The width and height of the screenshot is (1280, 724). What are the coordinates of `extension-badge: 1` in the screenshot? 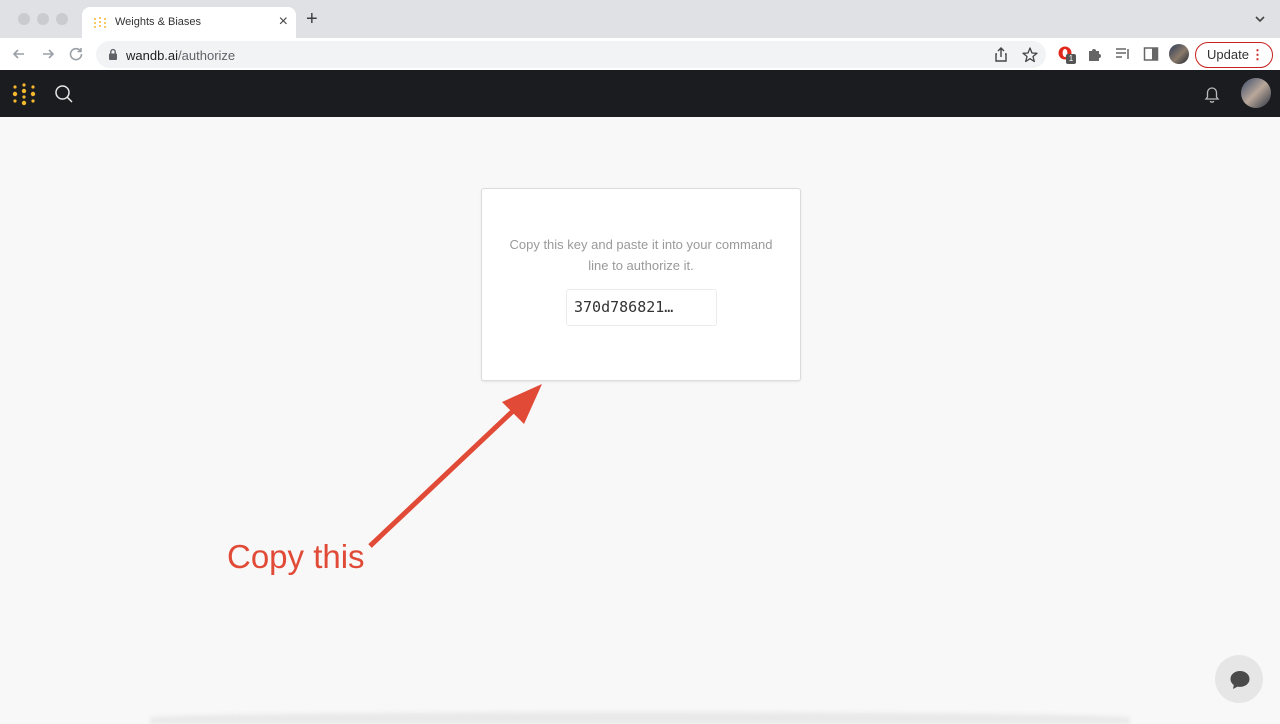 It's located at (1071, 59).